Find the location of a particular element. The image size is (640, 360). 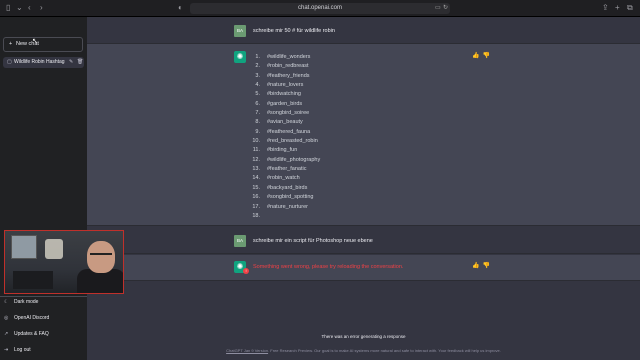

address-bar: chat.openai.com ▭ ↻ is located at coordinates (320, 8).